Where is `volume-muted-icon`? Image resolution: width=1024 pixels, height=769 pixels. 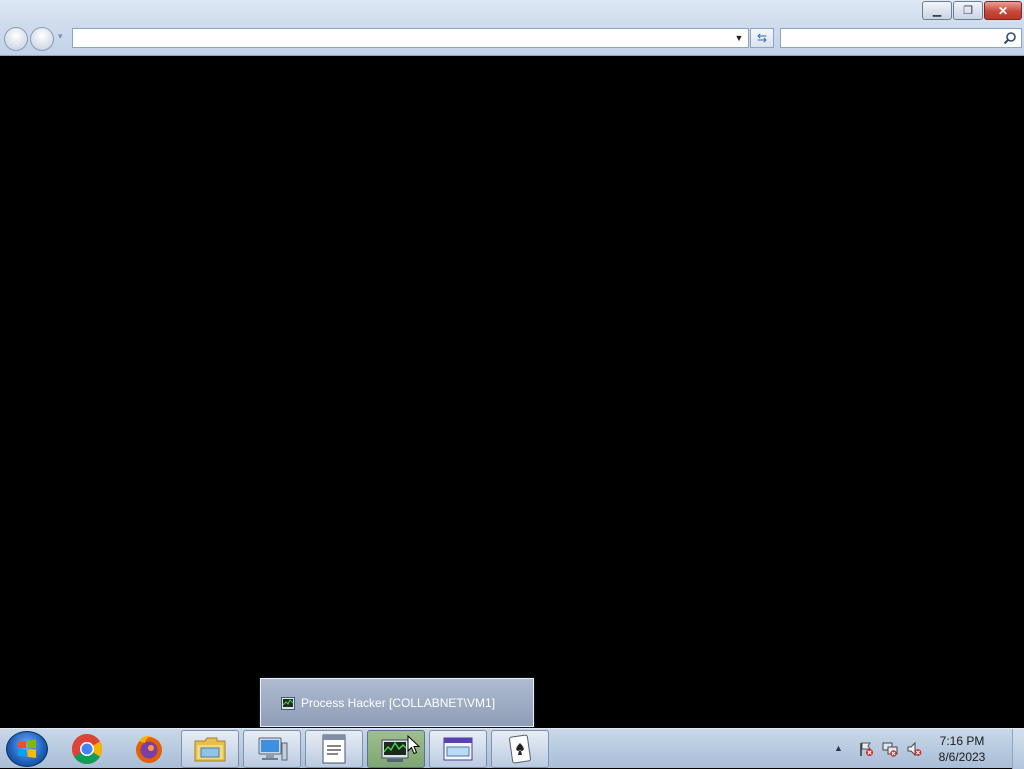 volume-muted-icon is located at coordinates (914, 749).